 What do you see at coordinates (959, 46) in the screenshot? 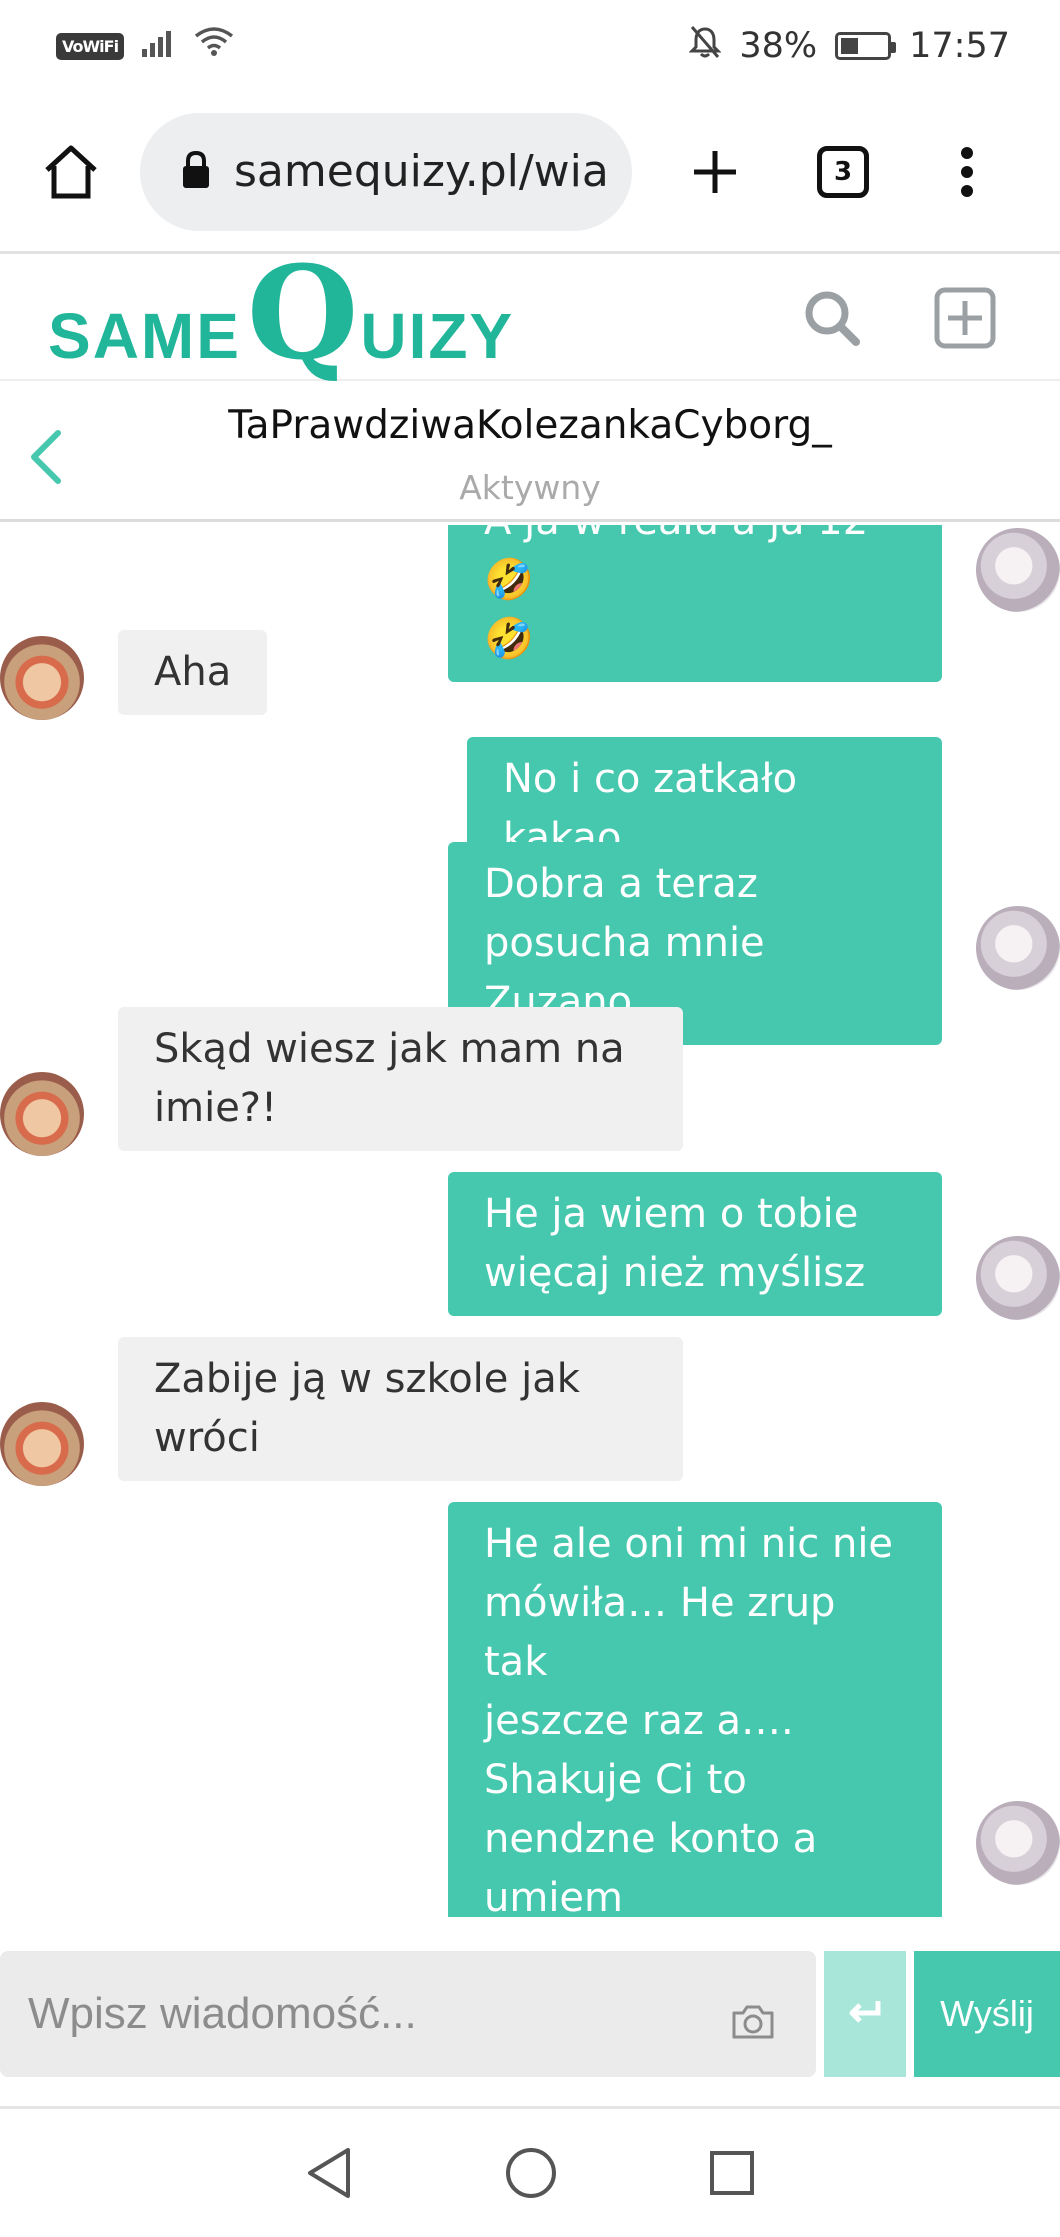
I see `clock: 17:57` at bounding box center [959, 46].